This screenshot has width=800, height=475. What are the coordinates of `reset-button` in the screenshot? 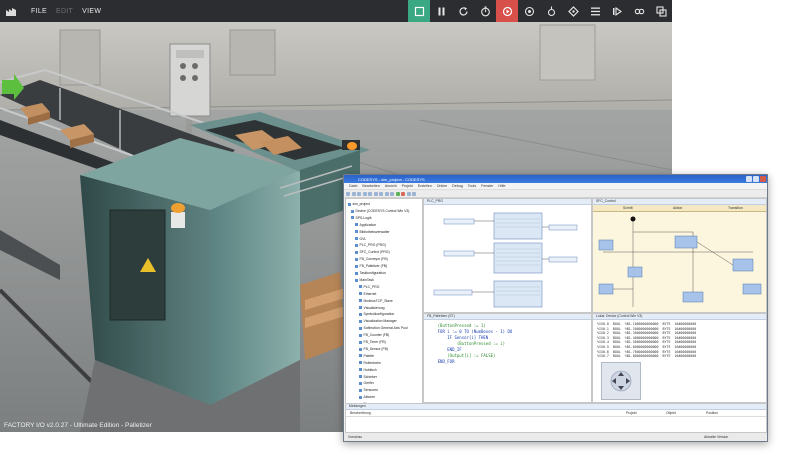 It's located at (463, 11).